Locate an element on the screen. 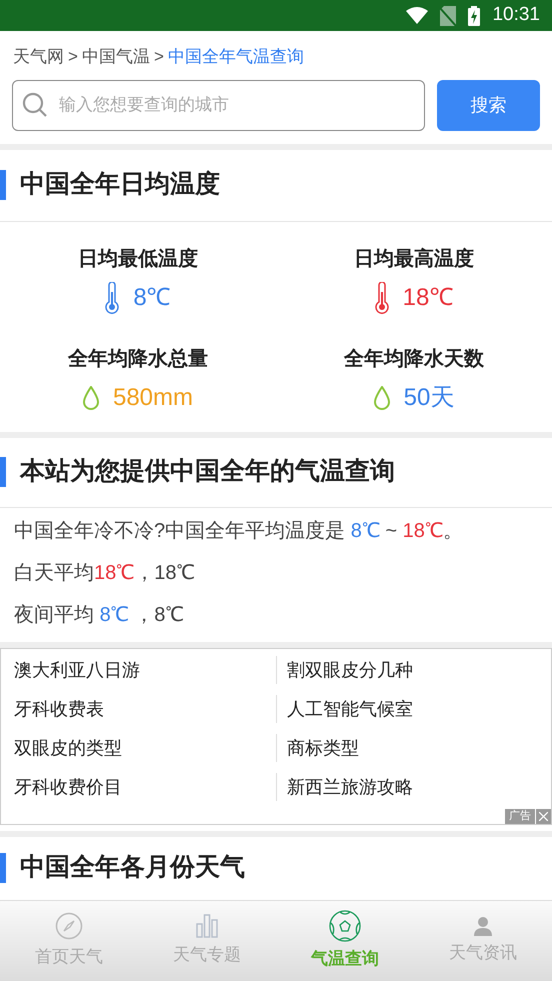 The width and height of the screenshot is (552, 981). stat-label: 全年均降水总量 is located at coordinates (138, 359).